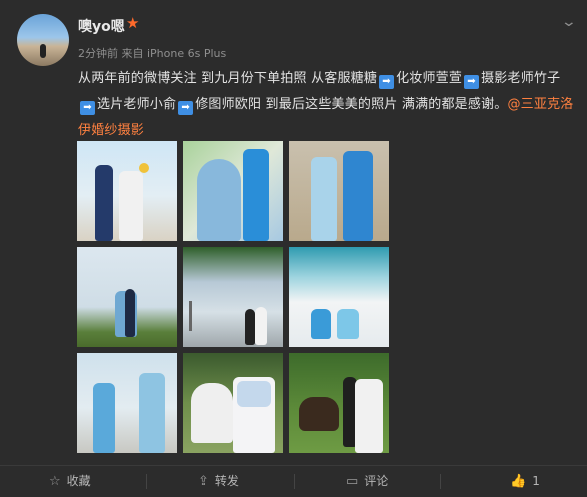 This screenshot has width=587, height=497. Describe the element at coordinates (55, 481) in the screenshot. I see `collect-icon: ☆` at that location.